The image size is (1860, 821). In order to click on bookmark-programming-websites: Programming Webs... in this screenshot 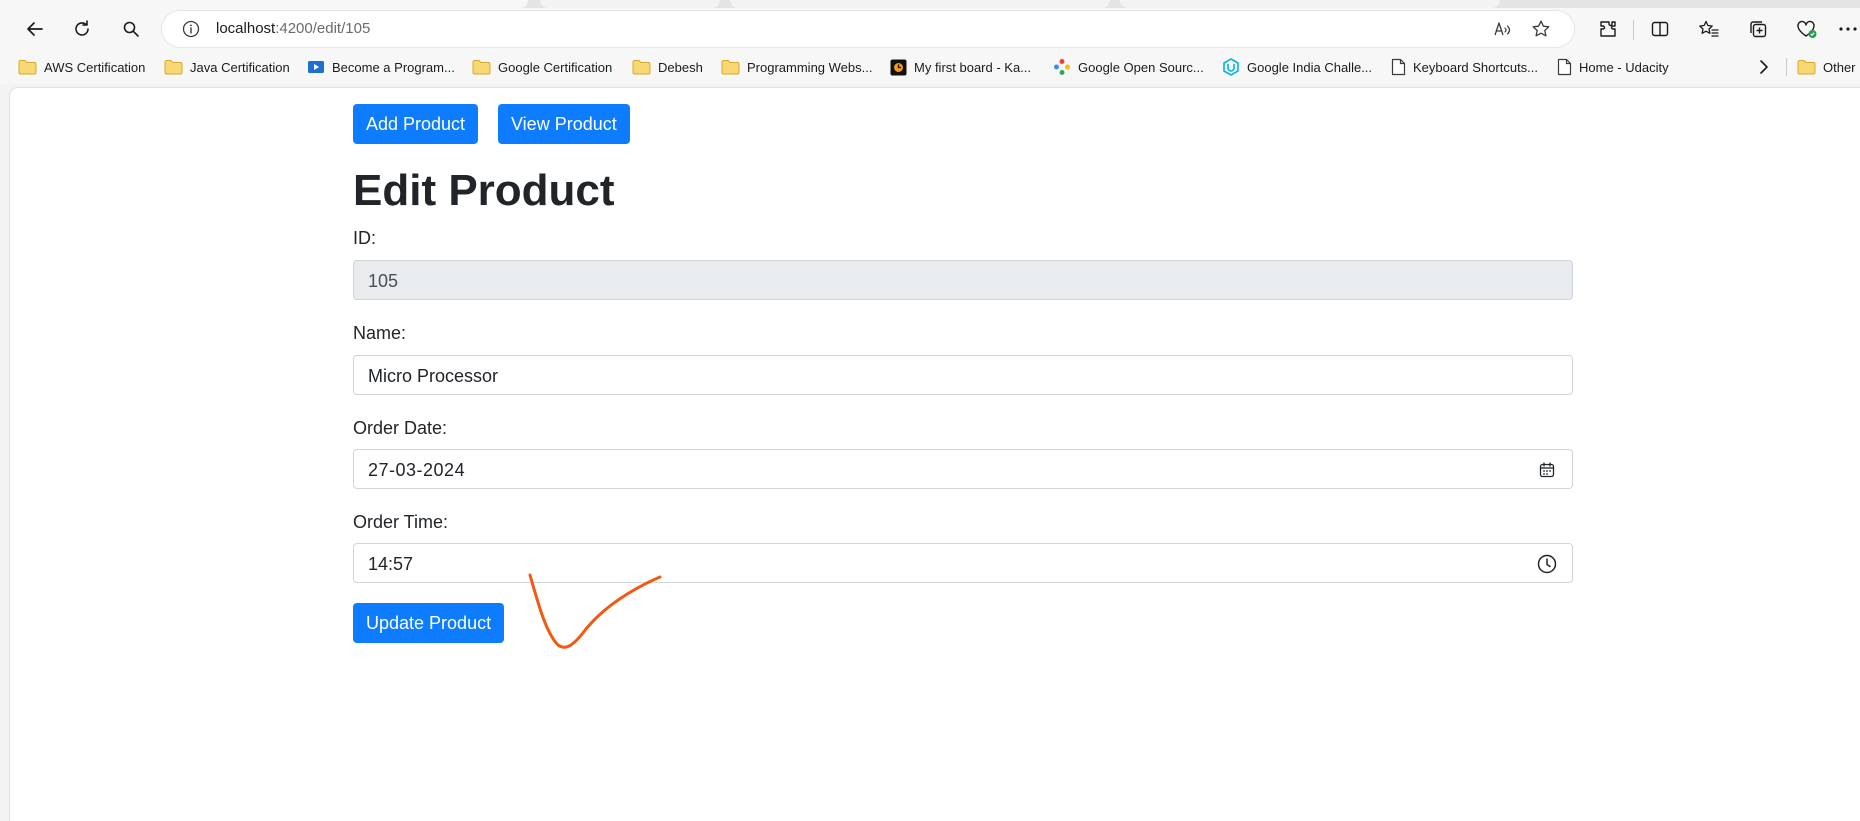, I will do `click(796, 67)`.